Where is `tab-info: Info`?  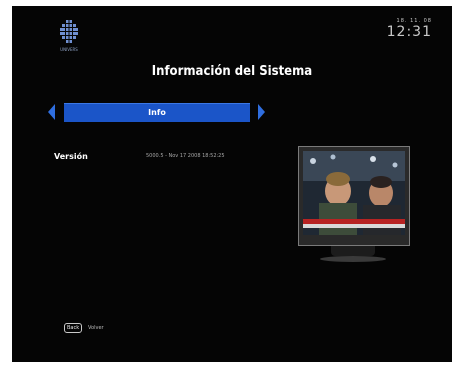
tab-info: Info is located at coordinates (157, 112).